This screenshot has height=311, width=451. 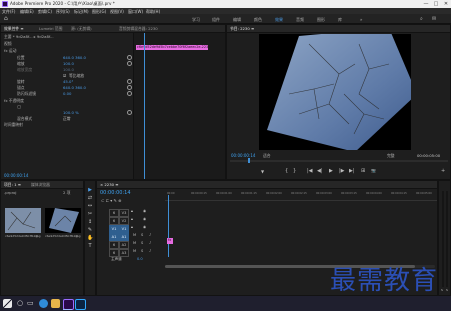 What do you see at coordinates (300, 20) in the screenshot?
I see `workspace-audio: 音频` at bounding box center [300, 20].